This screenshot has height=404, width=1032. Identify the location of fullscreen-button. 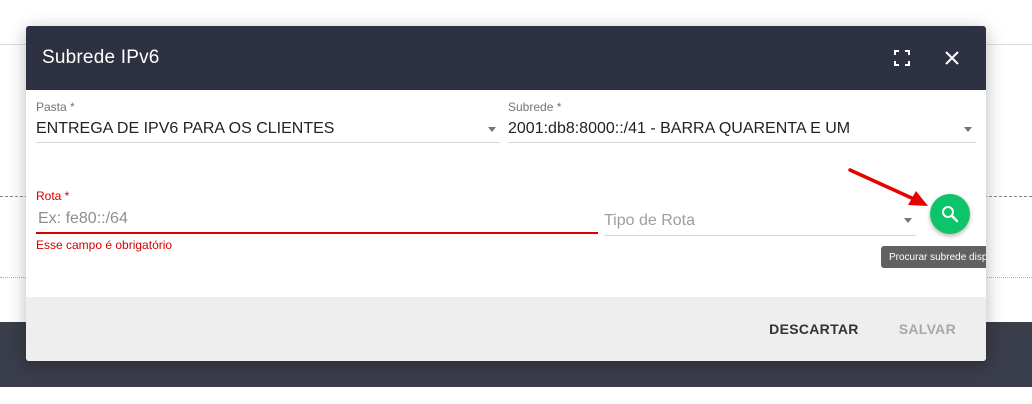
(902, 58).